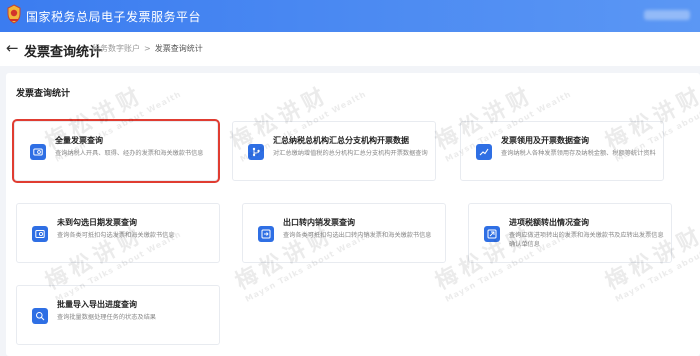  I want to click on page-header: ← 发票查询统计 税务数字账户 > 发票查询统计, so click(350, 49).